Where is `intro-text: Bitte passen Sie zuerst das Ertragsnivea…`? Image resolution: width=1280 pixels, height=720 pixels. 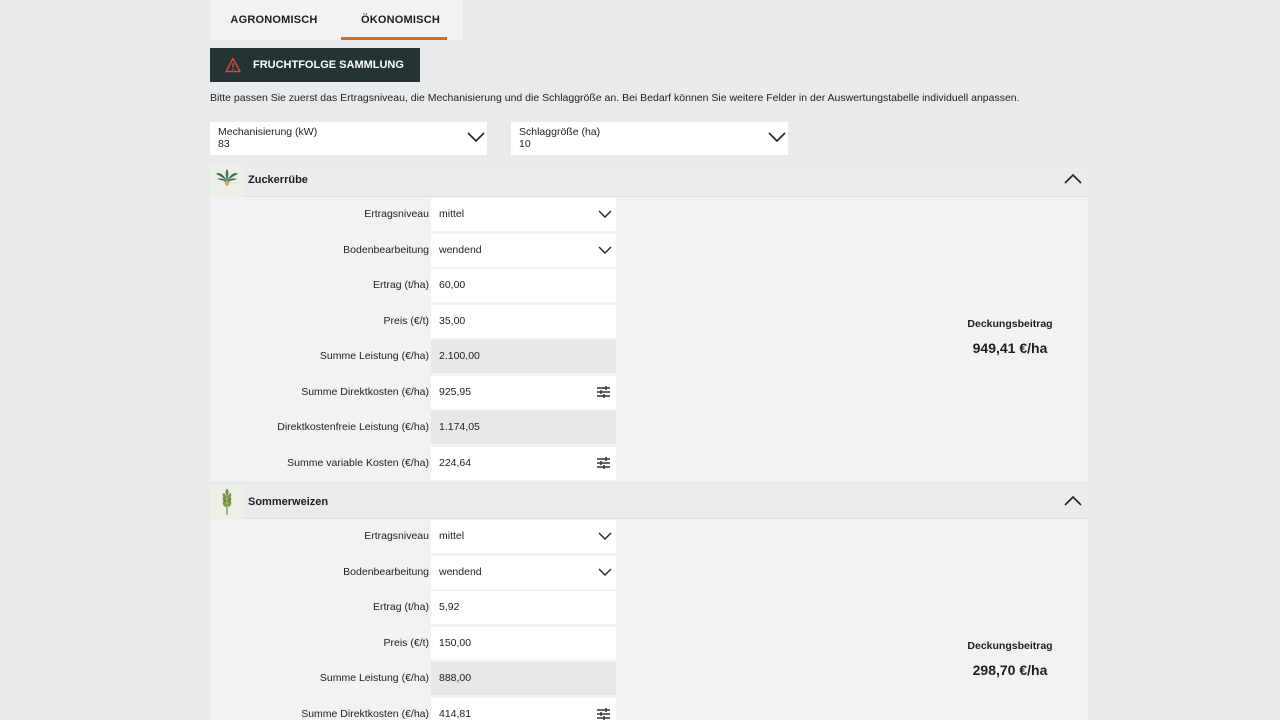 intro-text: Bitte passen Sie zuerst das Ertragsnivea… is located at coordinates (615, 98).